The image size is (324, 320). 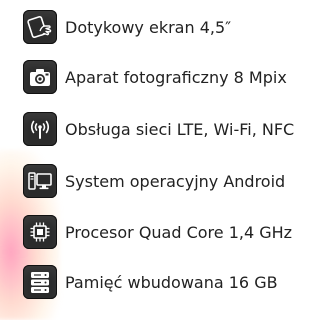 What do you see at coordinates (179, 232) in the screenshot?
I see `feature-label: Procesor Quad Core 1,4 GHz` at bounding box center [179, 232].